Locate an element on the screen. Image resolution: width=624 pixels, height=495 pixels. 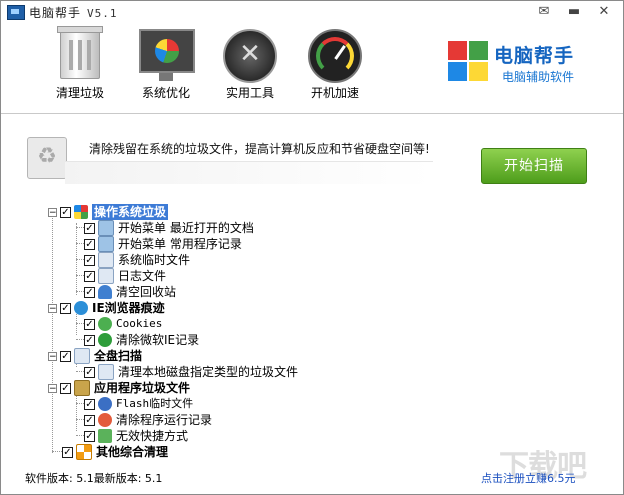
brand-logo: 电脑帮手 电脑辅助软件 is located at coordinates (528, 65).